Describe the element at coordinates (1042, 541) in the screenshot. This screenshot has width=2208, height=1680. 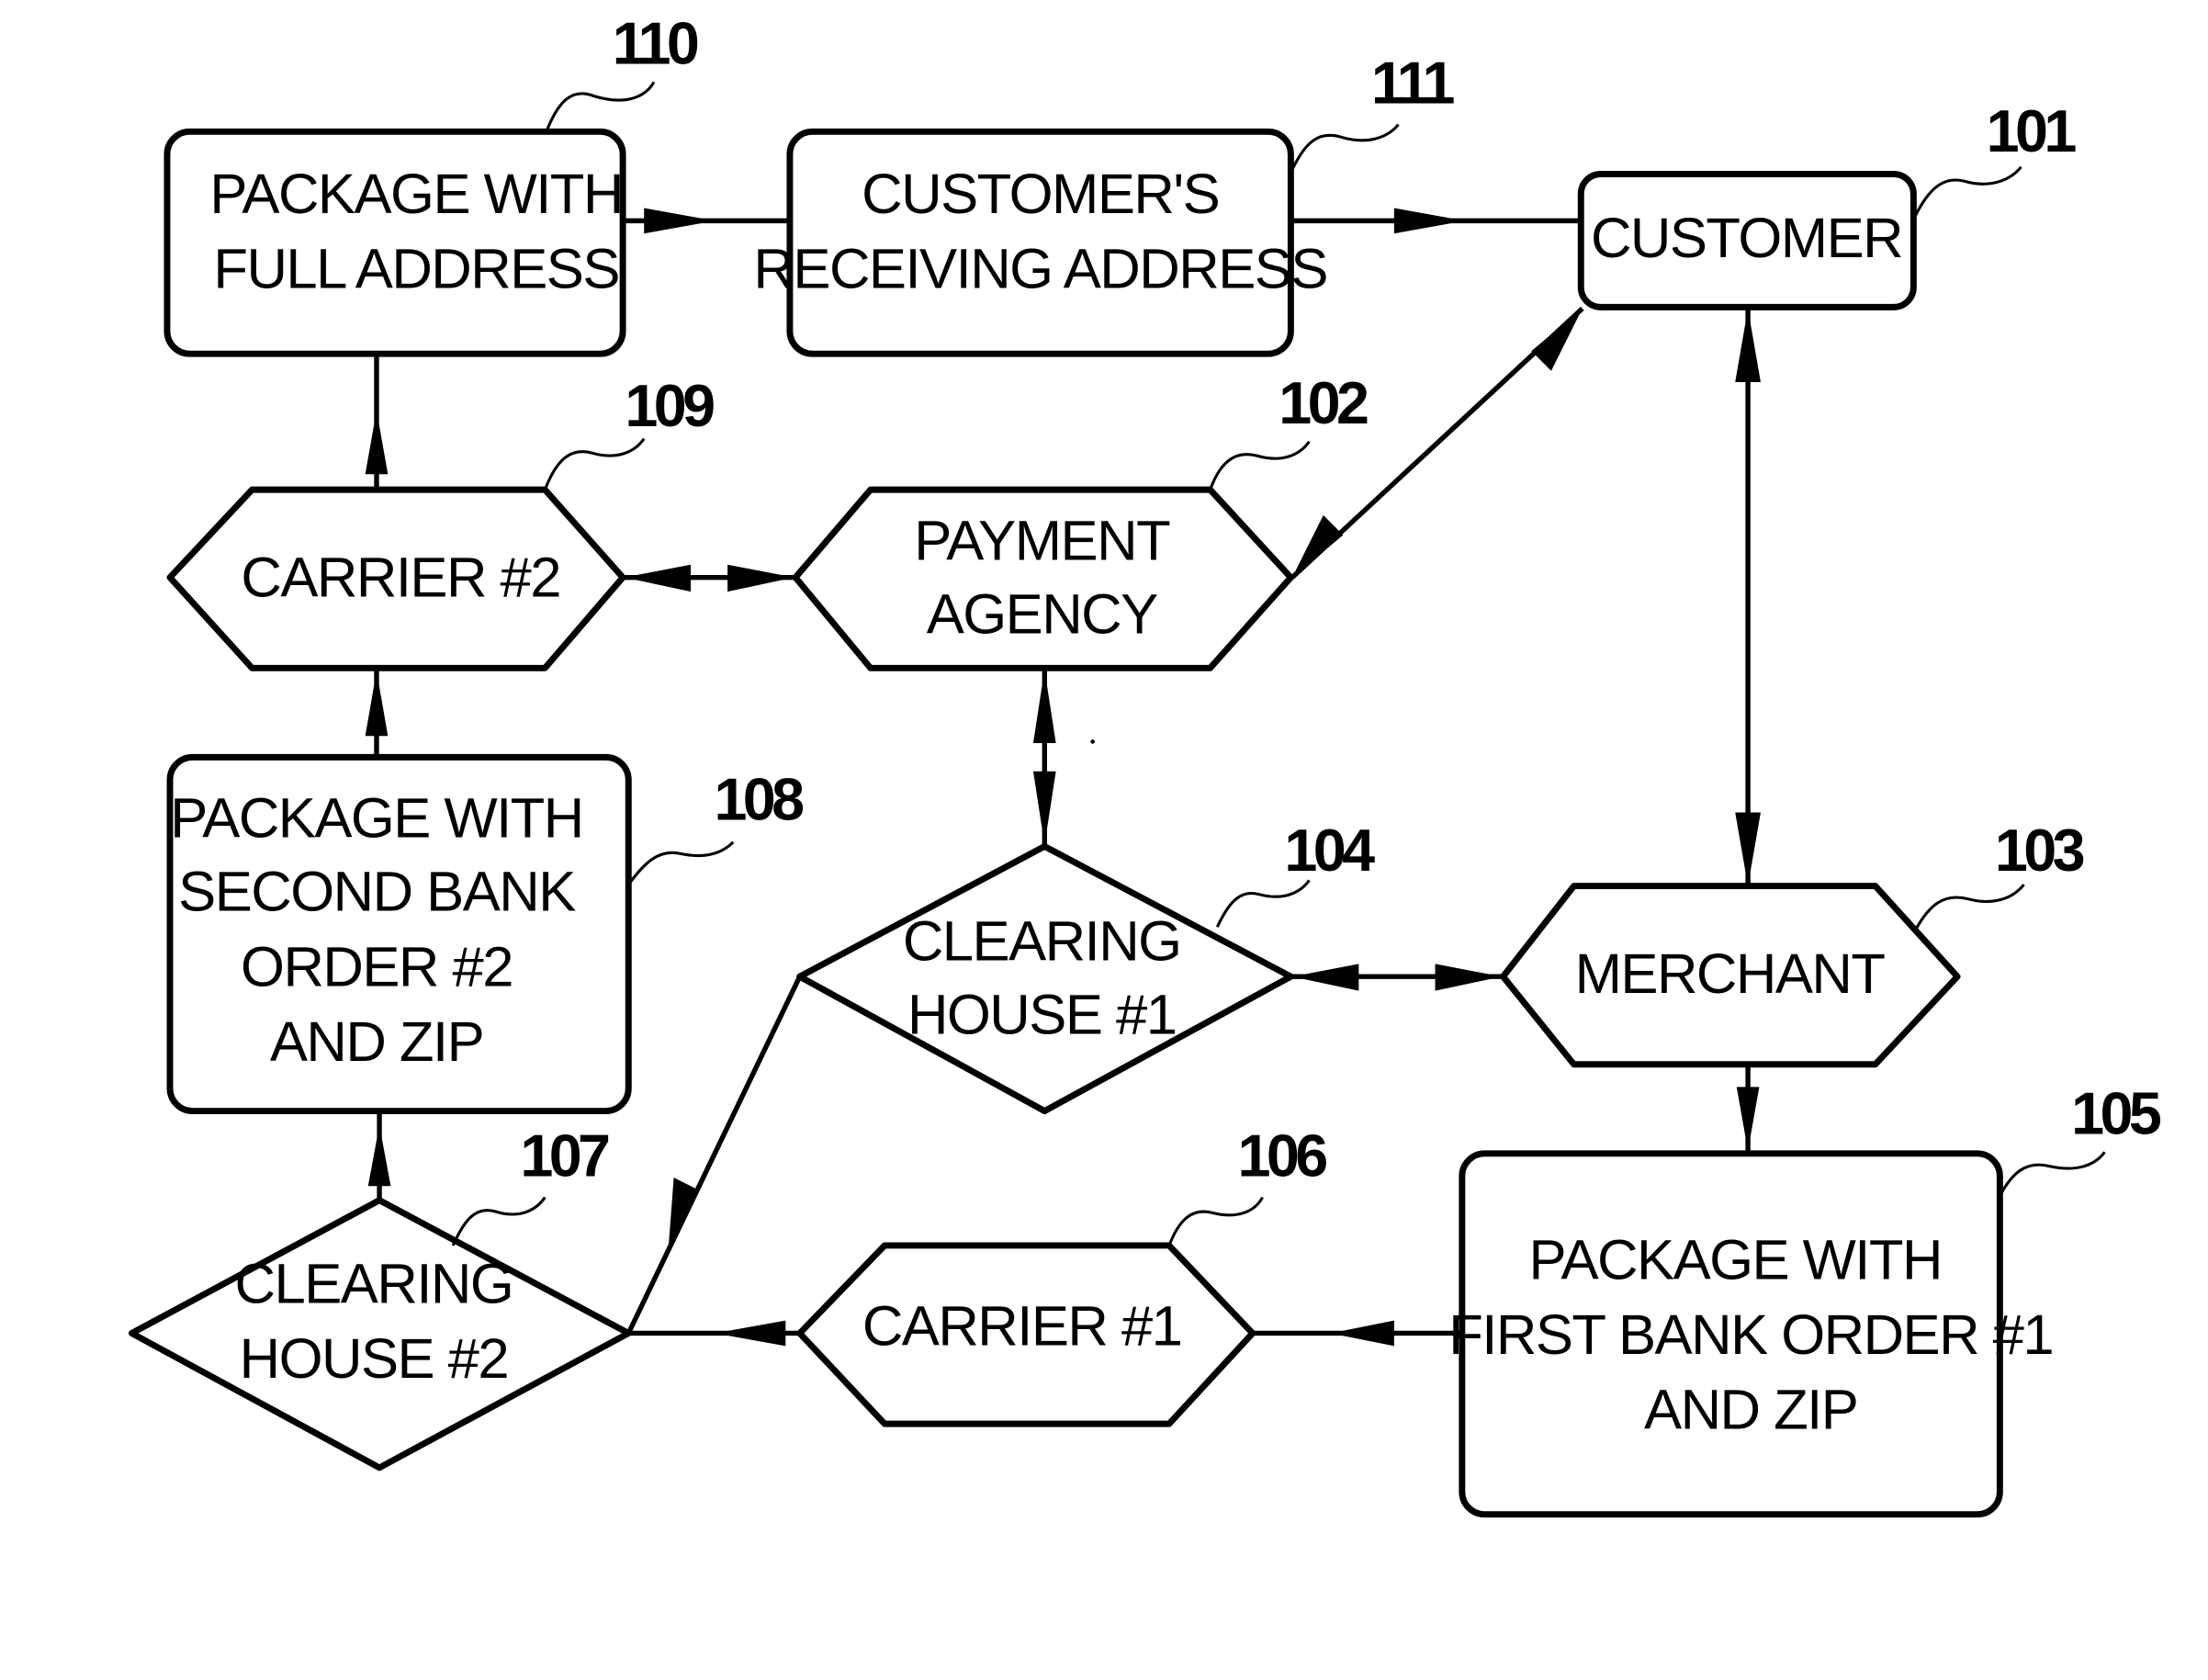
I see `label-102-line1: PAYMENT` at that location.